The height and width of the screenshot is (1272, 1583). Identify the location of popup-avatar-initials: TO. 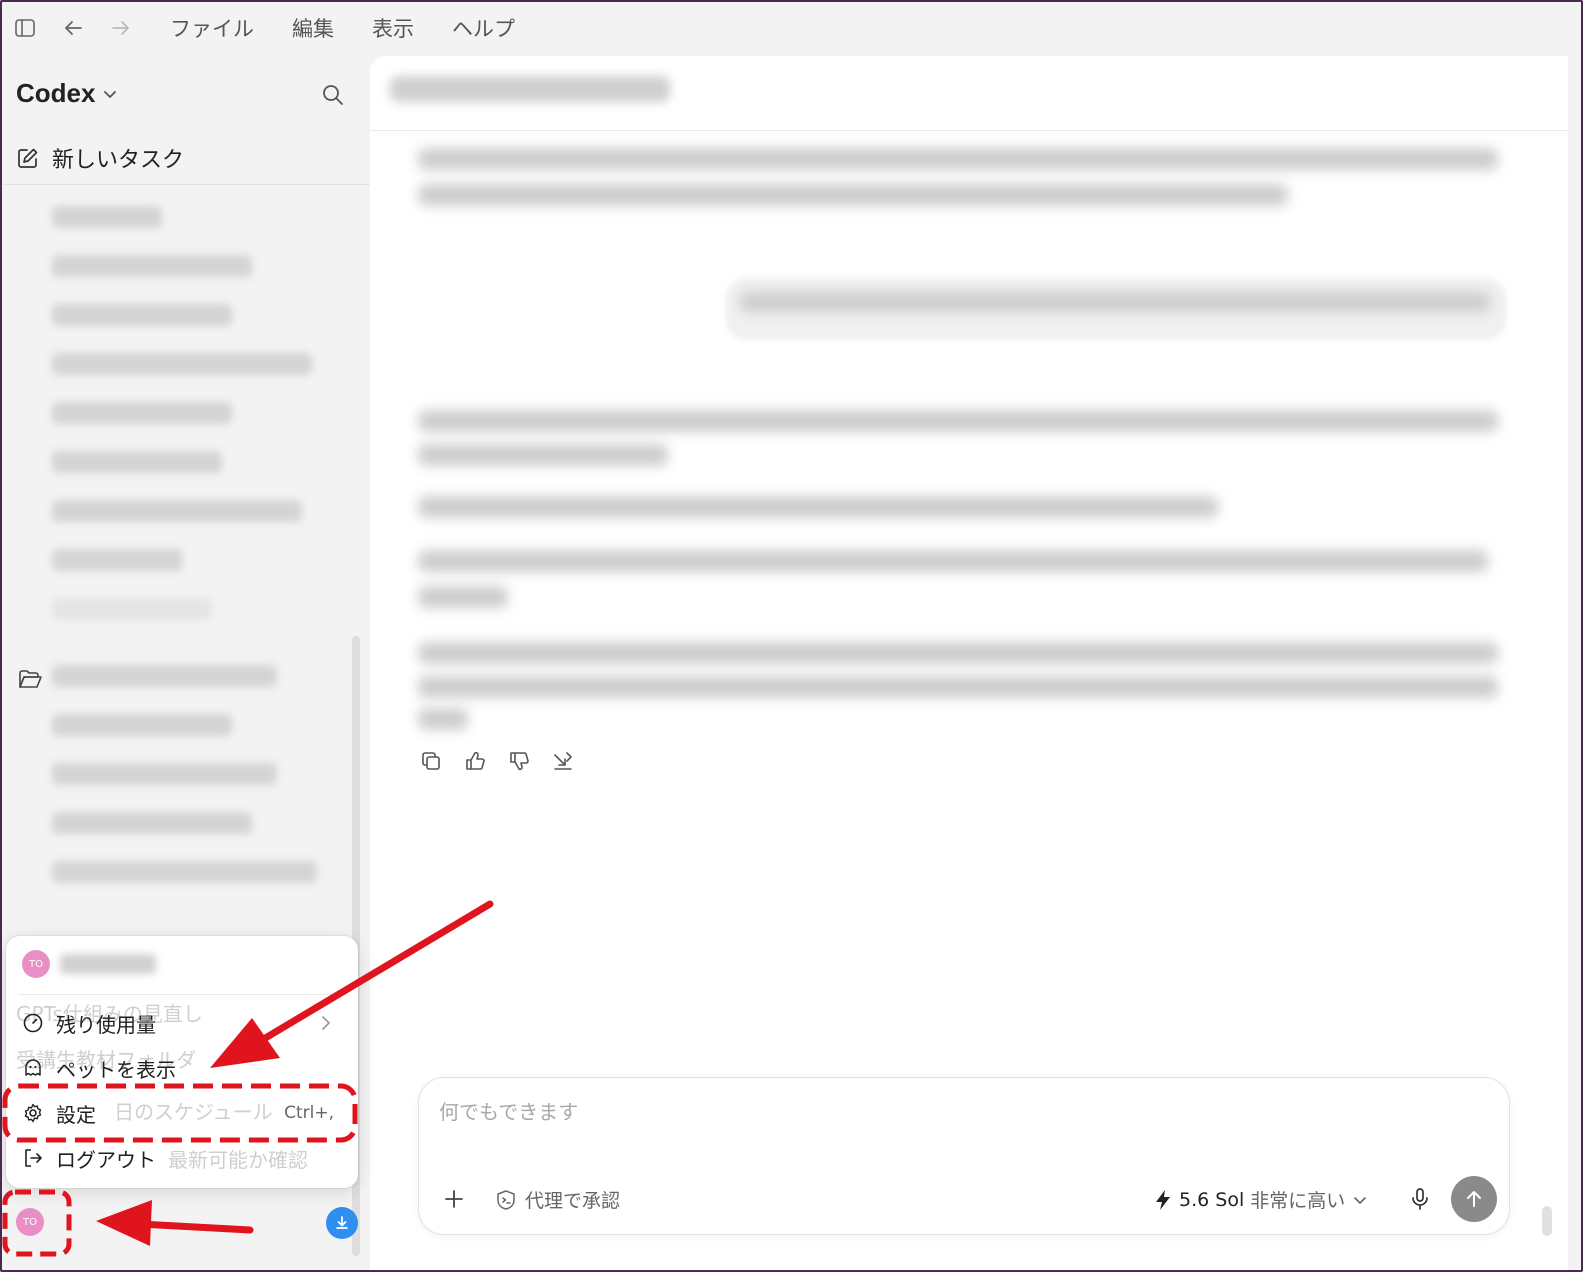
(36, 964).